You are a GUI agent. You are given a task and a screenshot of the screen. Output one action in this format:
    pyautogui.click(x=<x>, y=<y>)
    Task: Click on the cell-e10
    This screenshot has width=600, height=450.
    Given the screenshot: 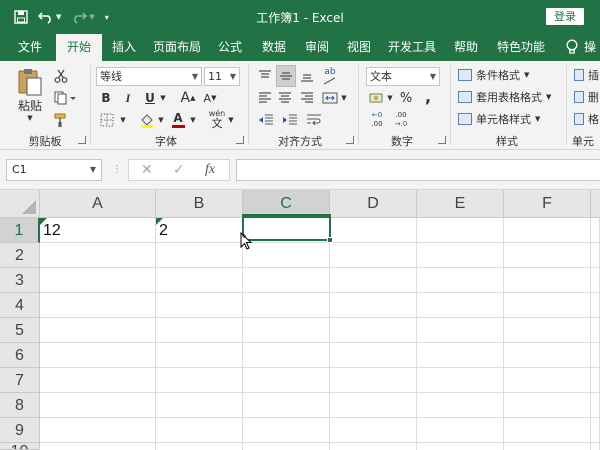 What is the action you would take?
    pyautogui.click(x=460, y=446)
    